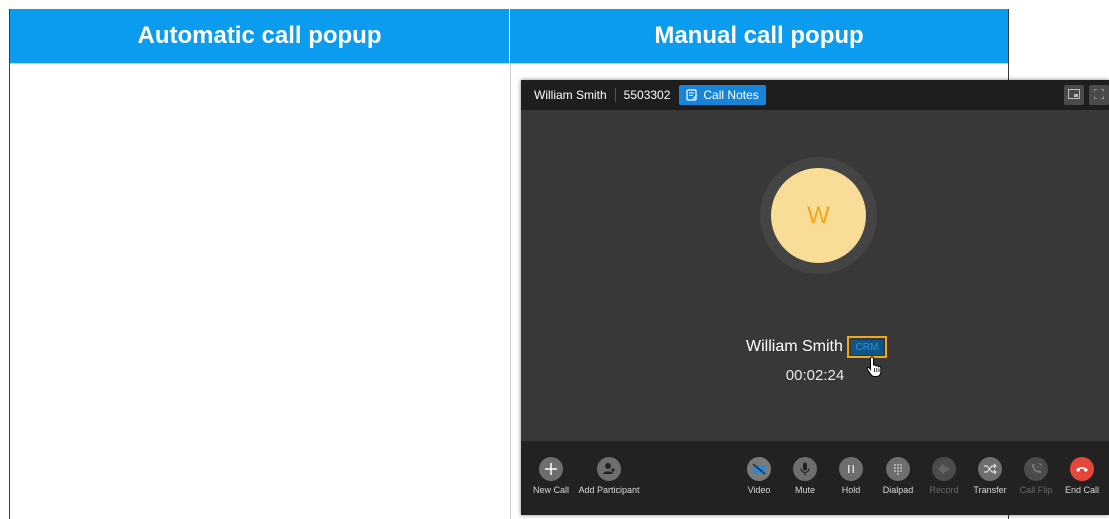 This screenshot has height=519, width=1109. I want to click on dialpad-label: Dialpad, so click(898, 490).